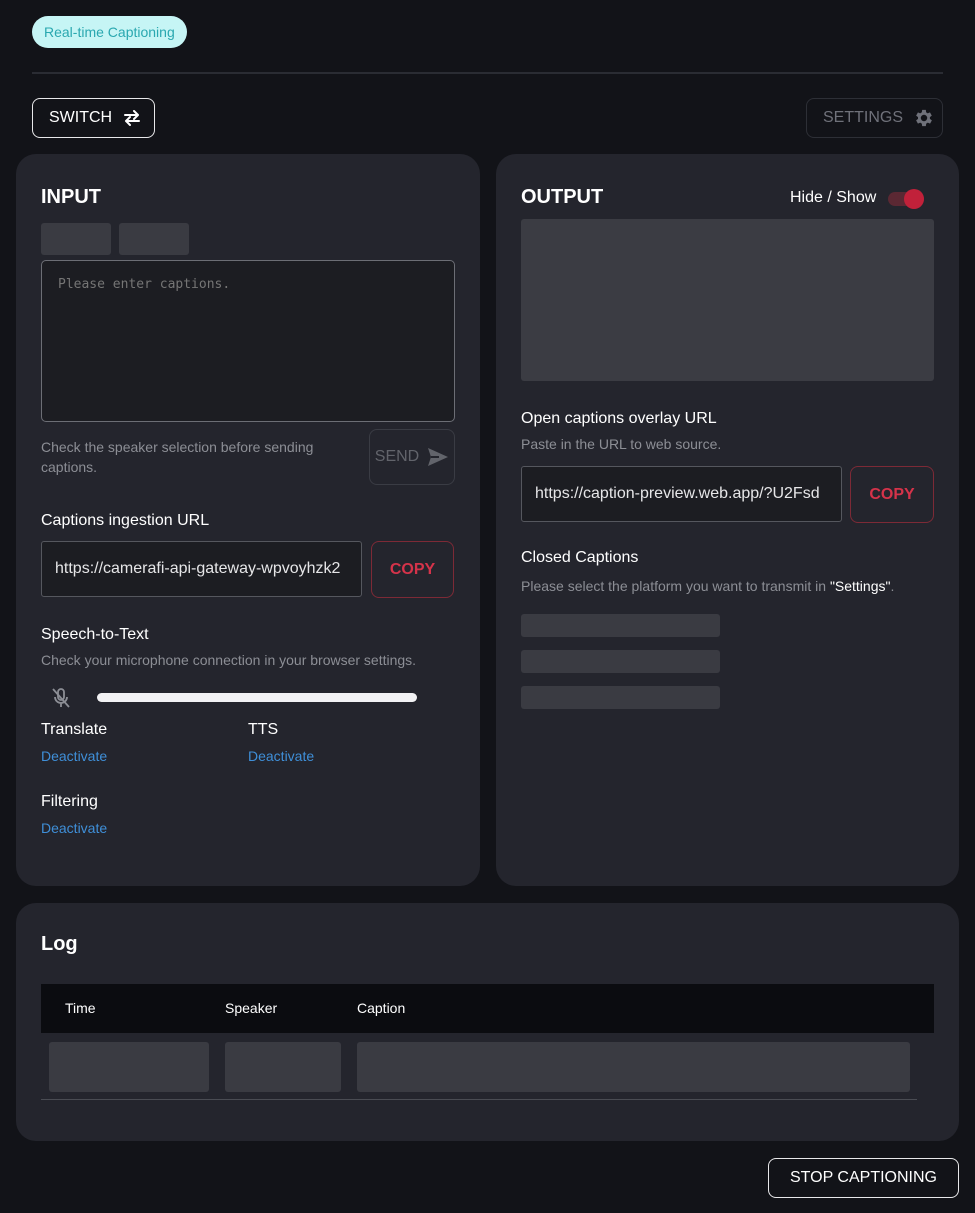 This screenshot has width=975, height=1213. Describe the element at coordinates (74, 729) in the screenshot. I see `translate-label: Translate` at that location.